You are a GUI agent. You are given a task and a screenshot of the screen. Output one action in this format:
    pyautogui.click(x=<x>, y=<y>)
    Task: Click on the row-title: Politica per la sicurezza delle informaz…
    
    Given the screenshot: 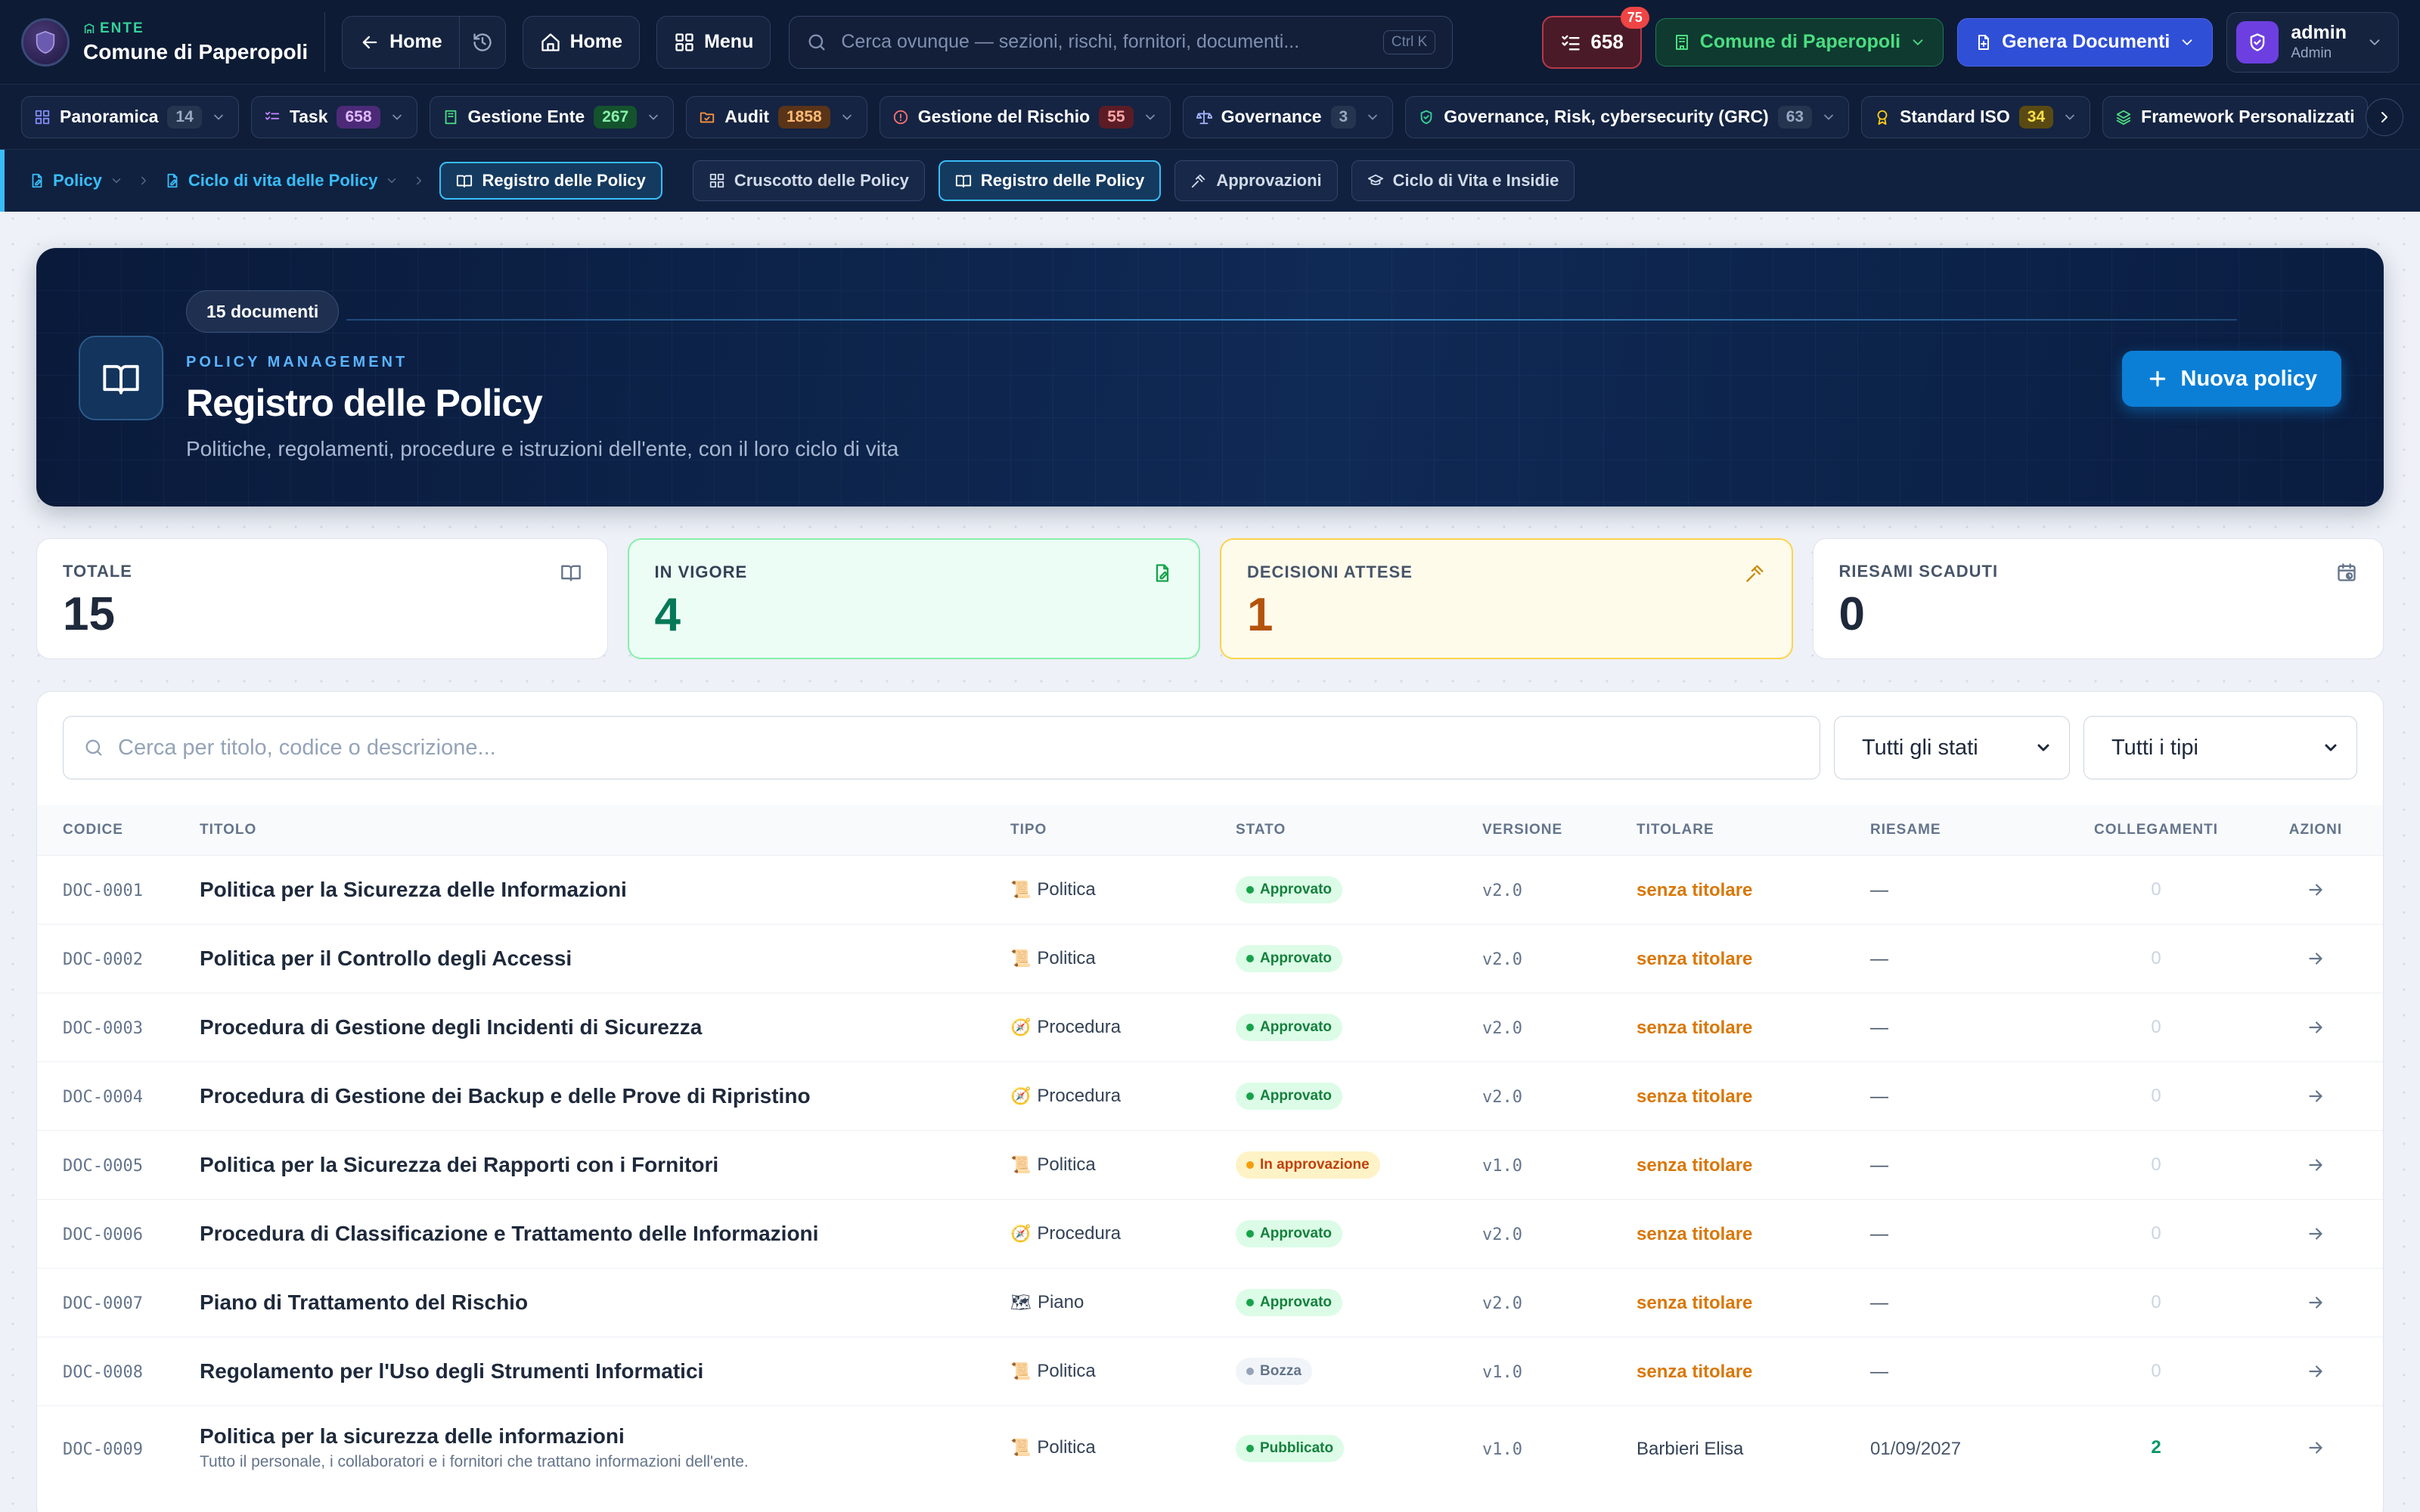 What is the action you would take?
    pyautogui.click(x=605, y=1436)
    